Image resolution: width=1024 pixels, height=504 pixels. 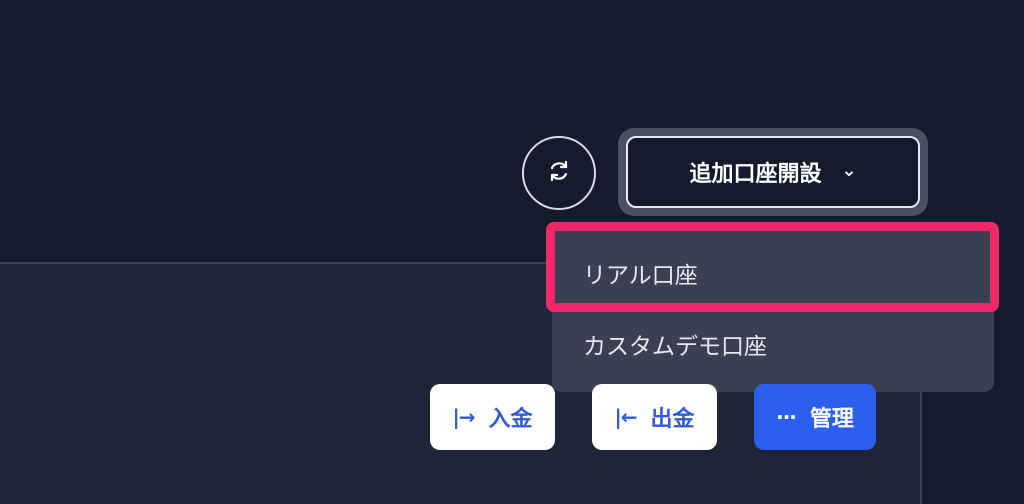 I want to click on open-account-dropdown: 追加口座開設 ⌄, so click(x=773, y=172).